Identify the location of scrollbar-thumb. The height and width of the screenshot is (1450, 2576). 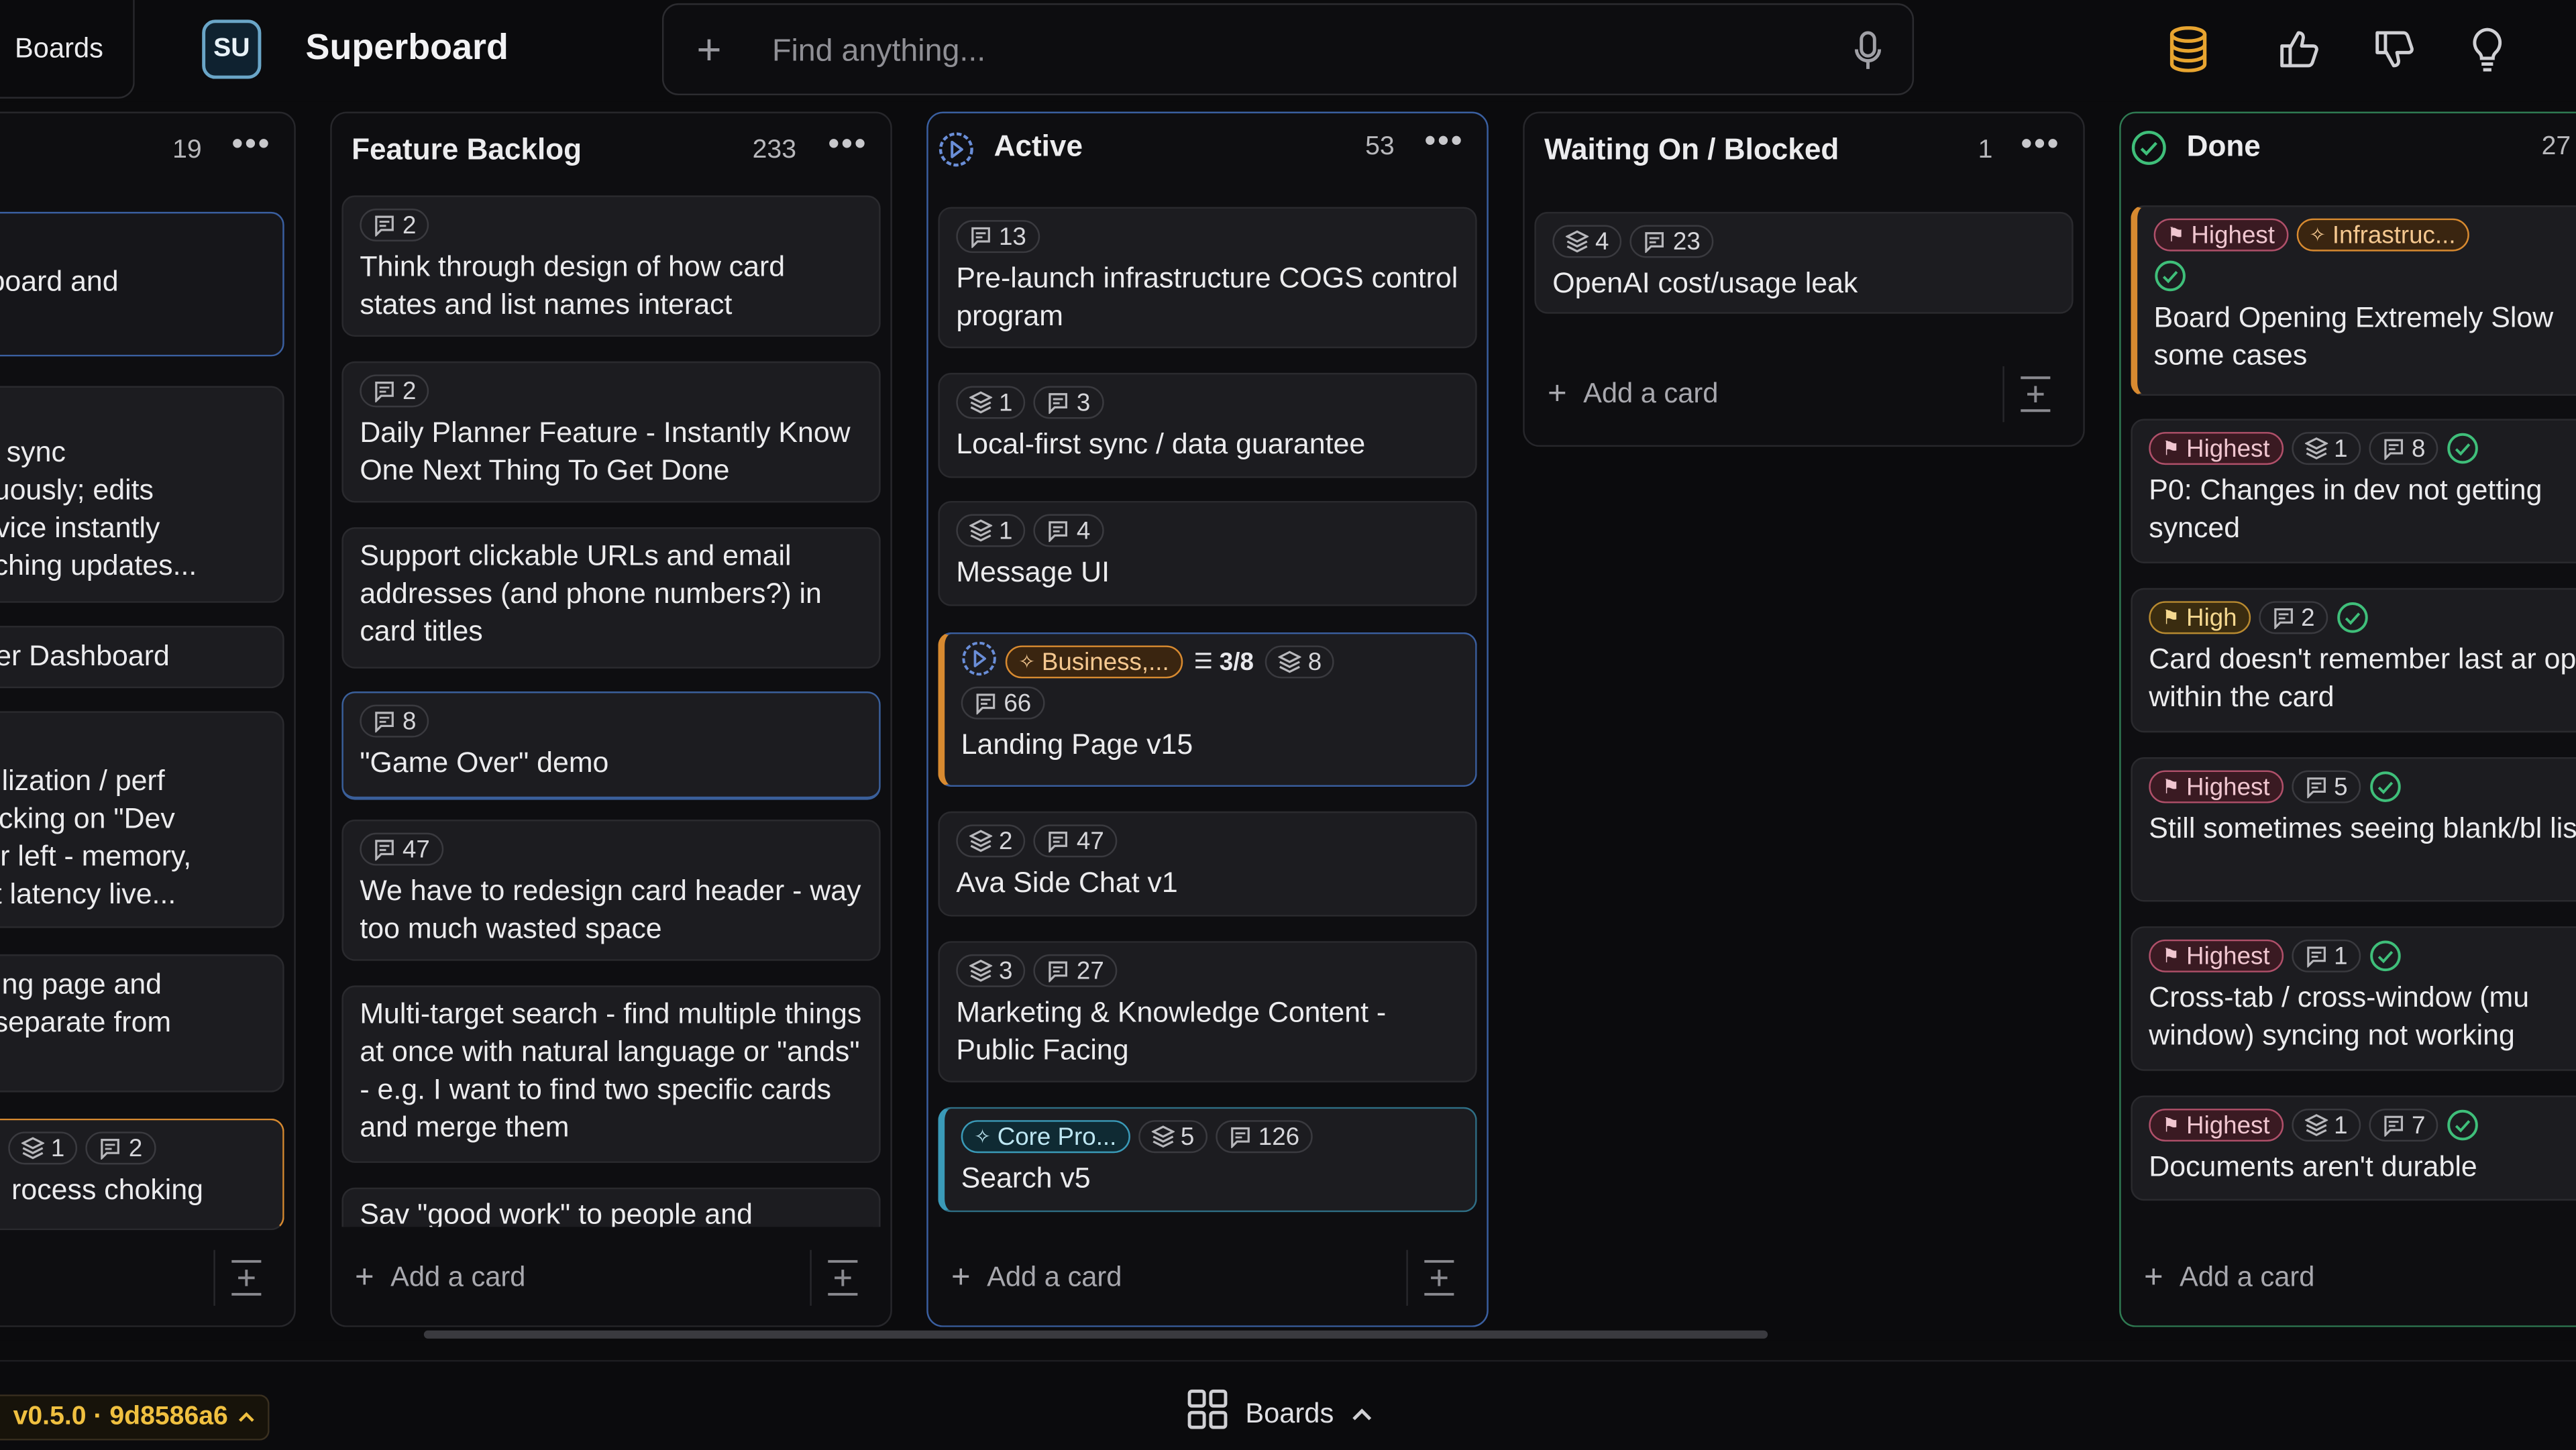
(1095, 1334).